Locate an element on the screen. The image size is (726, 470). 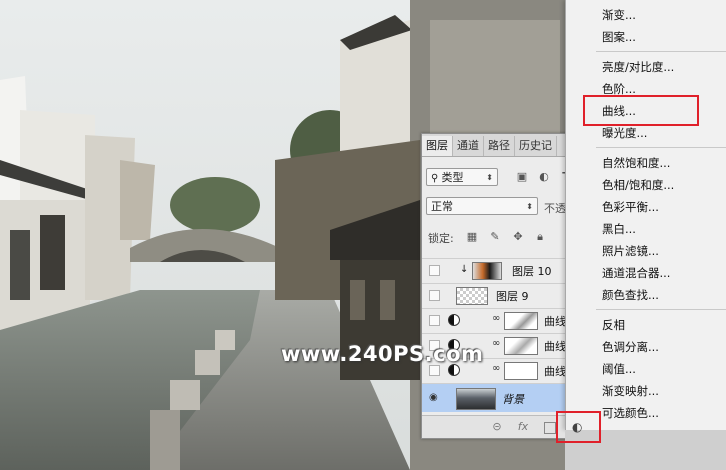
search-icon: ⚲ is located at coordinates (436, 178).